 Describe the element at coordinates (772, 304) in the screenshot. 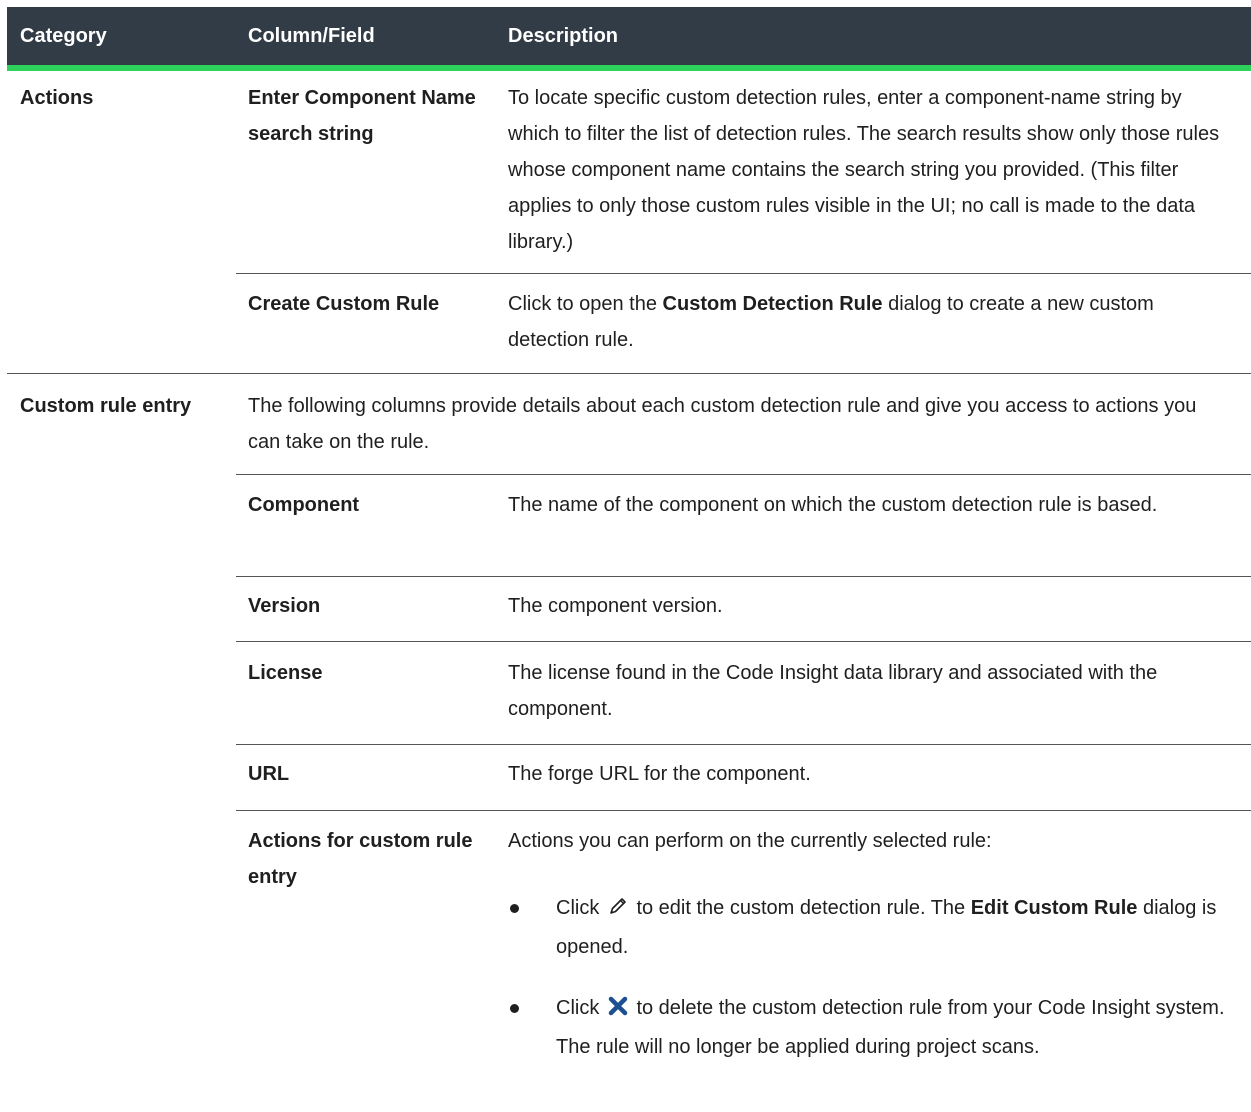

I see `custom-detection-rule-term: Custom Detection Rule` at that location.